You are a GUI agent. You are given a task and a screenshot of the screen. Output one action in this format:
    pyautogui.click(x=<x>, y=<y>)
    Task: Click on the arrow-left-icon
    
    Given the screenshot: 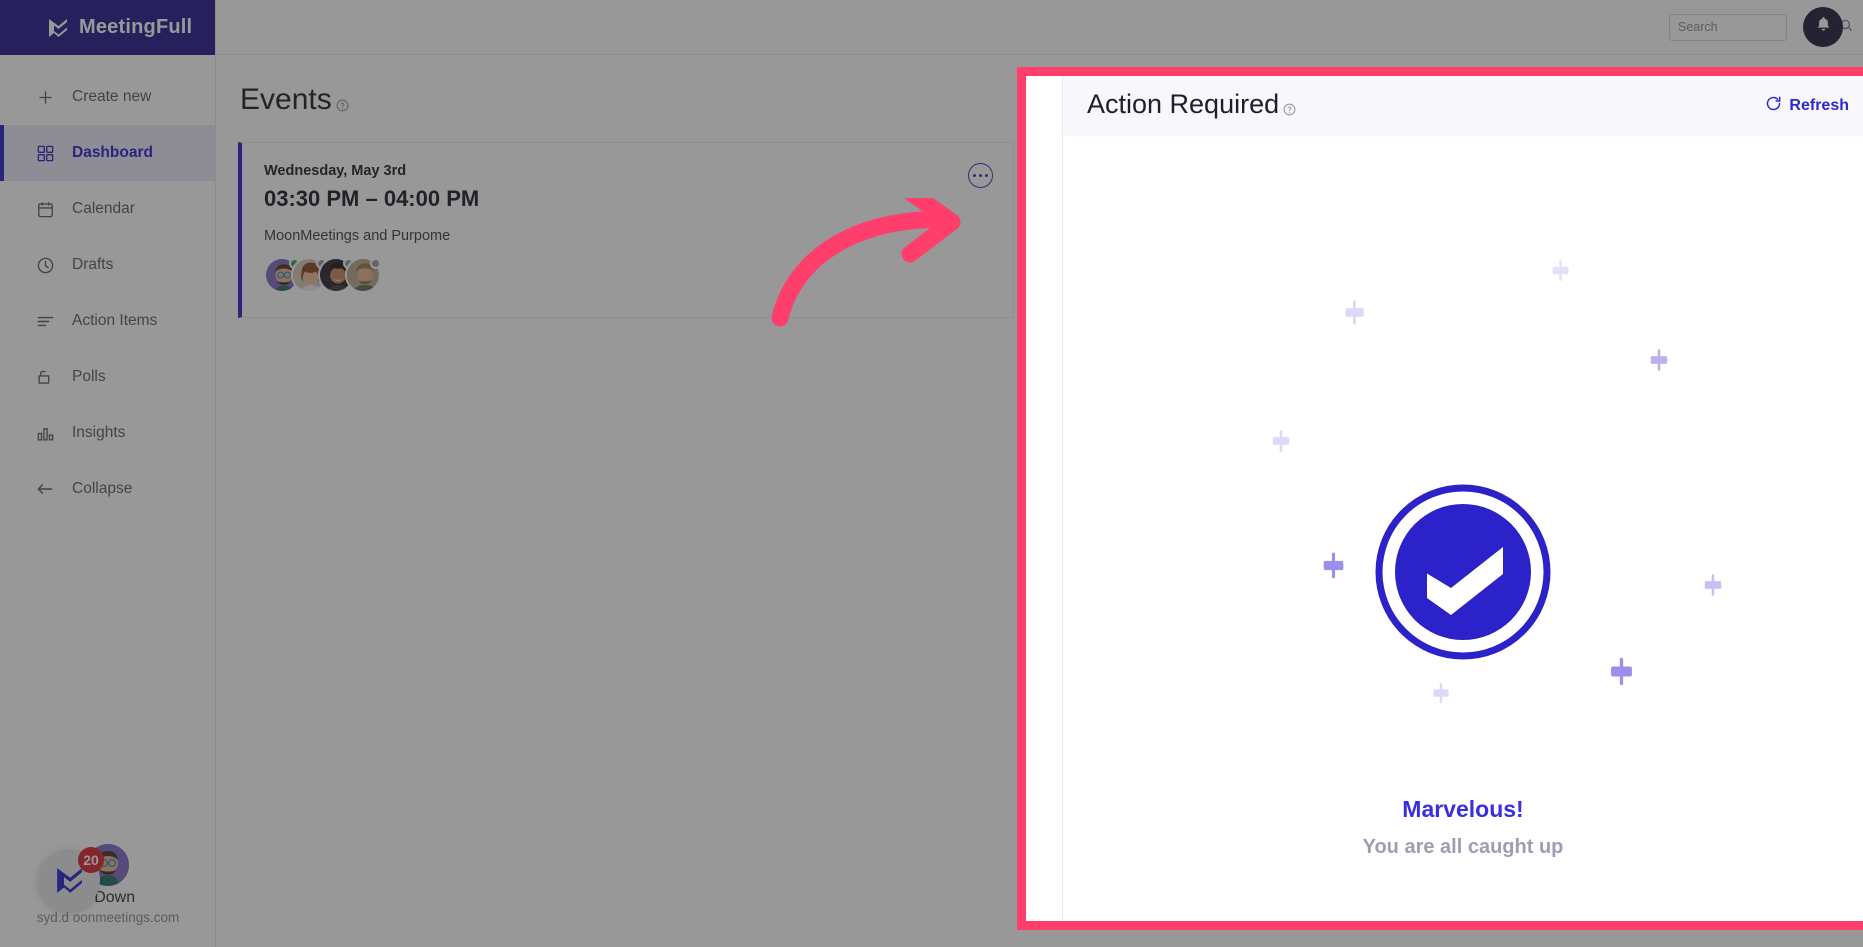 What is the action you would take?
    pyautogui.click(x=45, y=489)
    